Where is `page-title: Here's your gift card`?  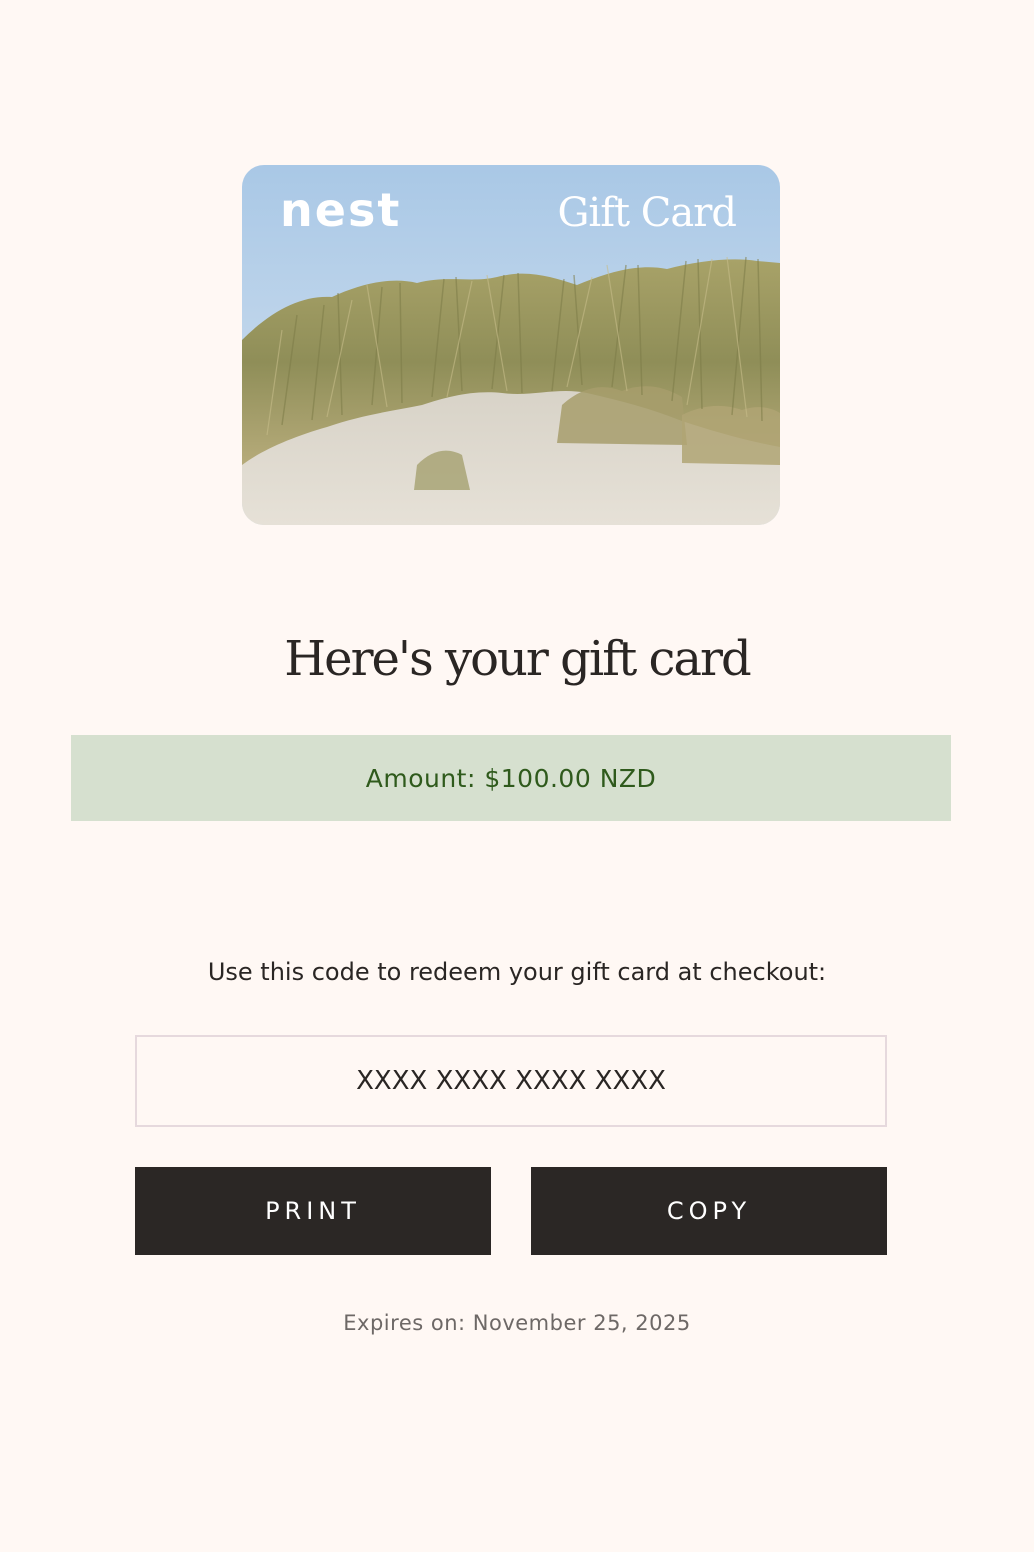
page-title: Here's your gift card is located at coordinates (517, 659).